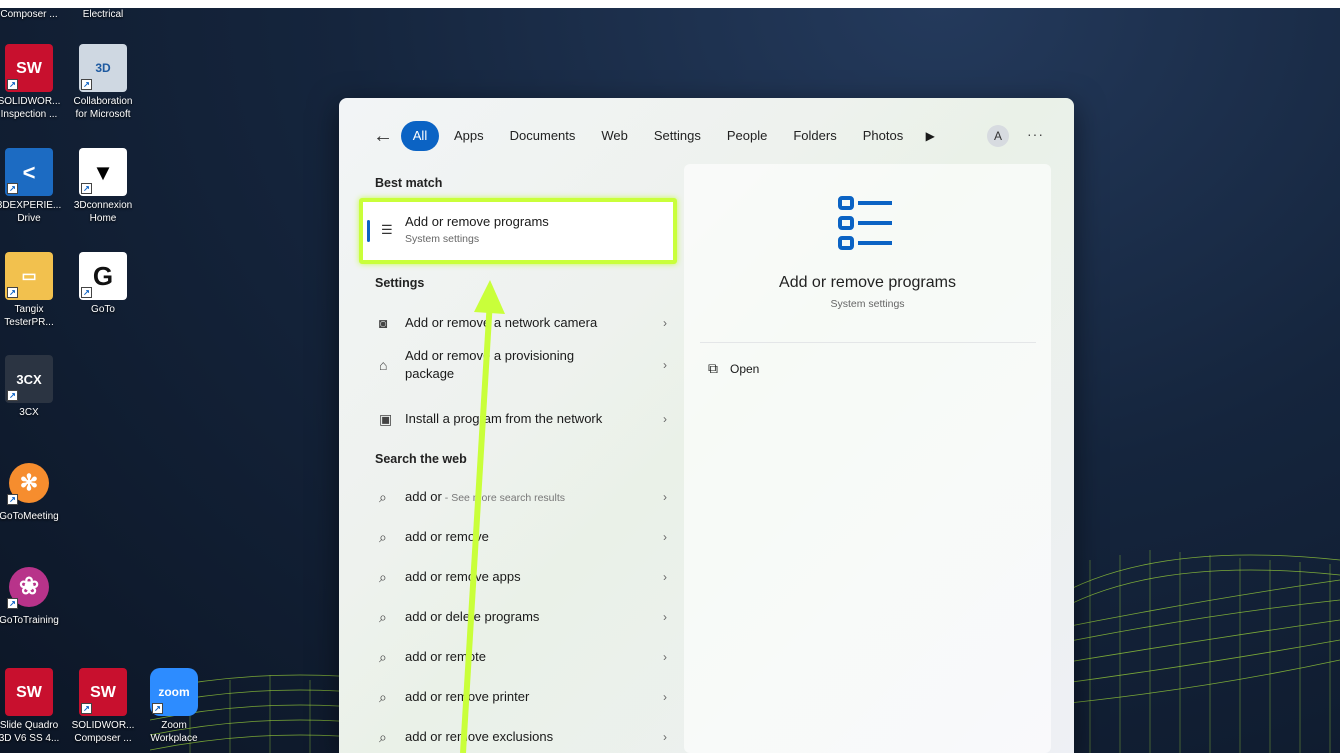 This screenshot has height=753, width=1340. I want to click on open-external-icon: ⧉, so click(713, 368).